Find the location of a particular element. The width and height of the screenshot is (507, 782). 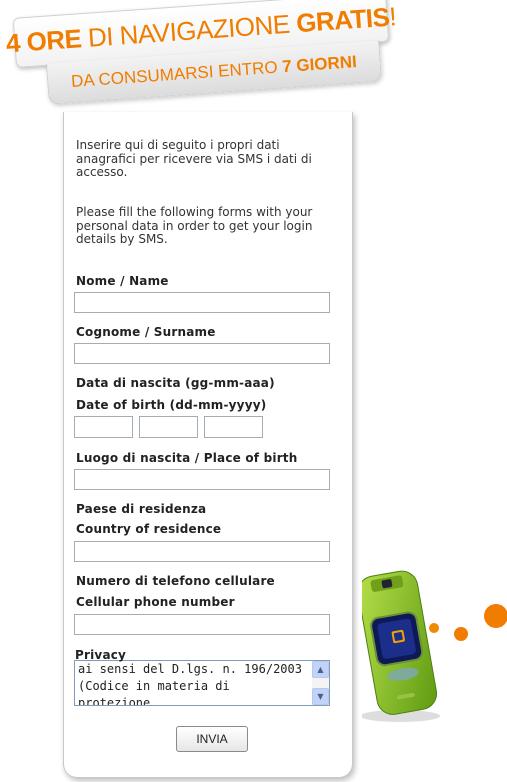

scroll-up-arrow-icon: ▲ is located at coordinates (320, 669).